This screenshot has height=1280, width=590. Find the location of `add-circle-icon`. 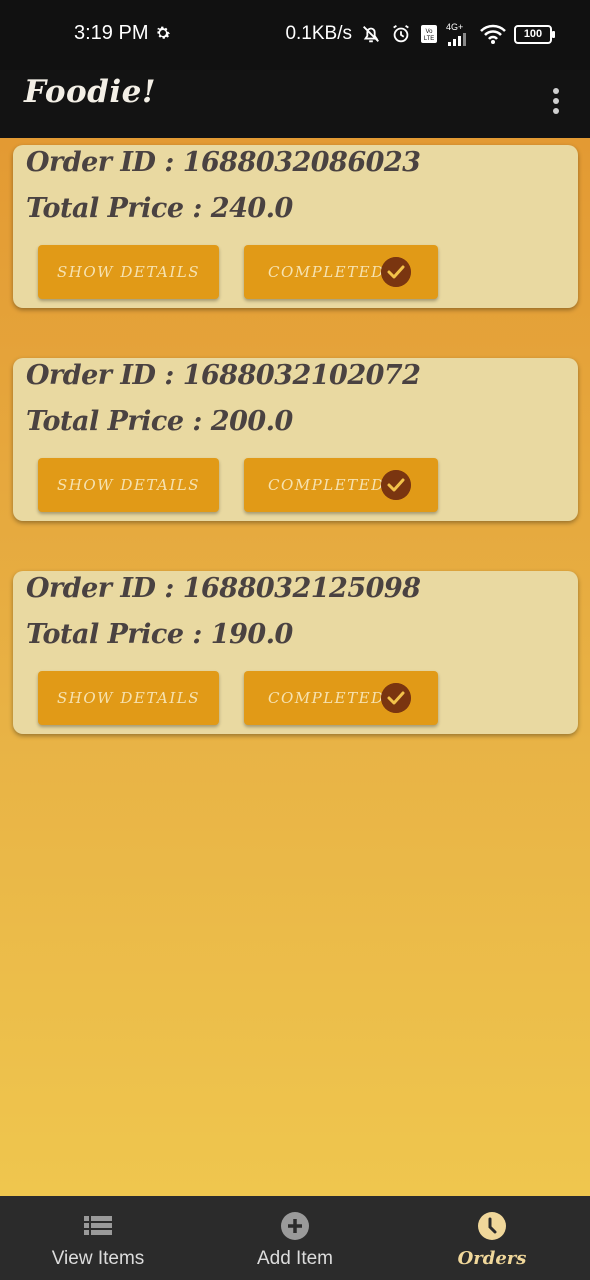

add-circle-icon is located at coordinates (295, 1226).